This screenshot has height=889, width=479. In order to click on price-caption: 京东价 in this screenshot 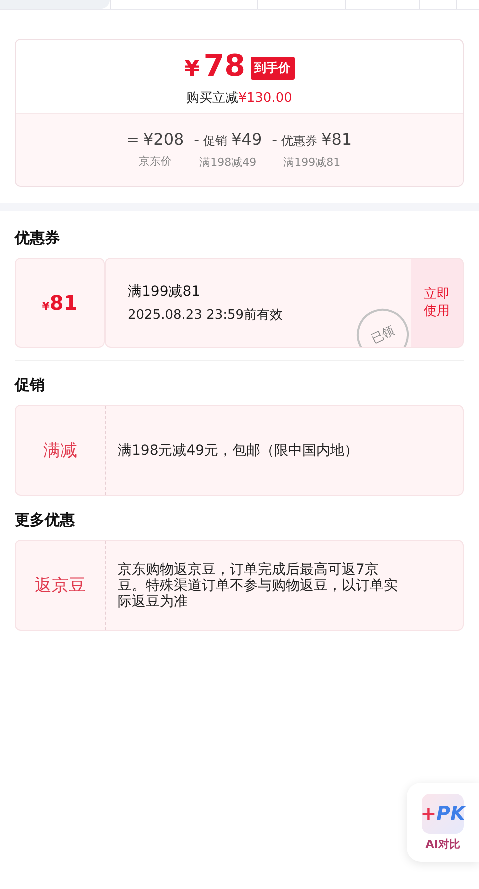, I will do `click(155, 161)`.